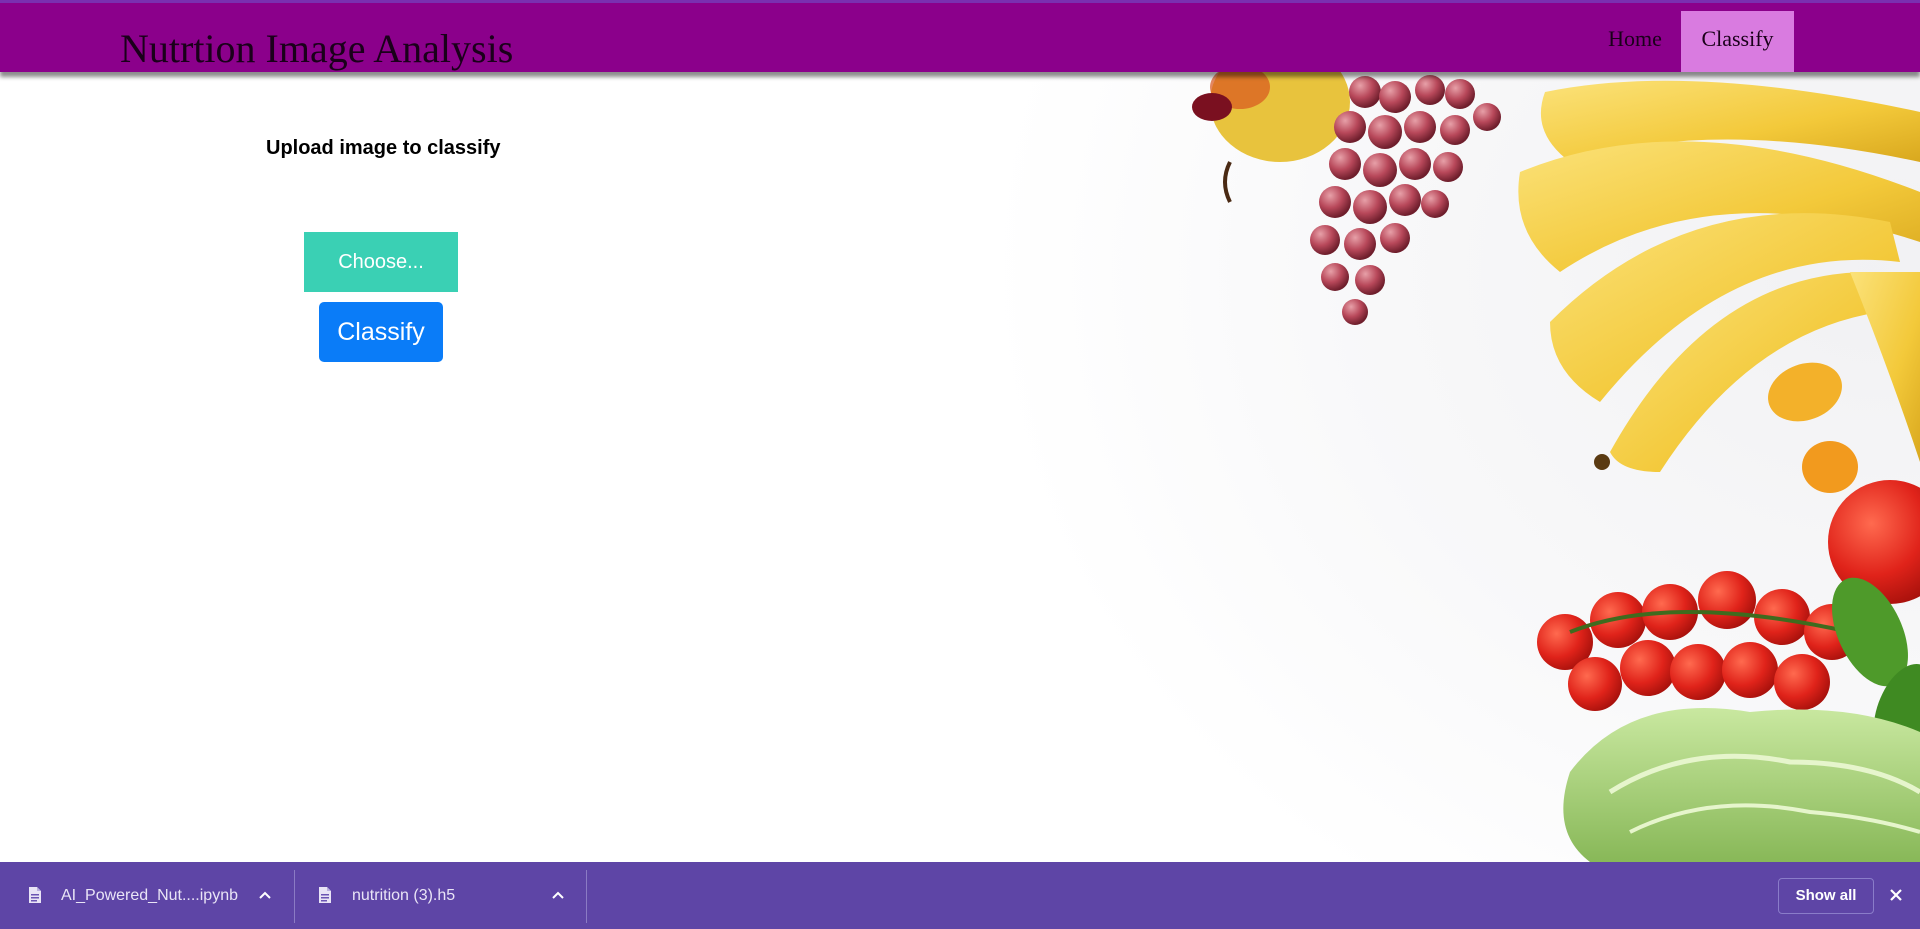 The height and width of the screenshot is (929, 1920). What do you see at coordinates (960, 895) in the screenshot?
I see `download-bar: AI_Powered_Nut....ipynb nutrition (3).h5` at bounding box center [960, 895].